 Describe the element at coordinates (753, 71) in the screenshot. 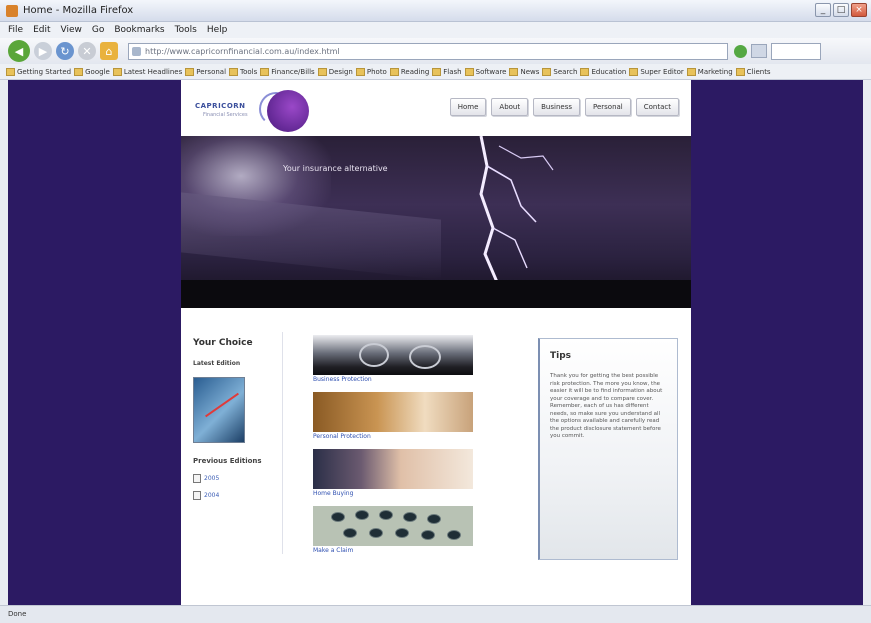

I see `bookmark-item: Clients` at that location.